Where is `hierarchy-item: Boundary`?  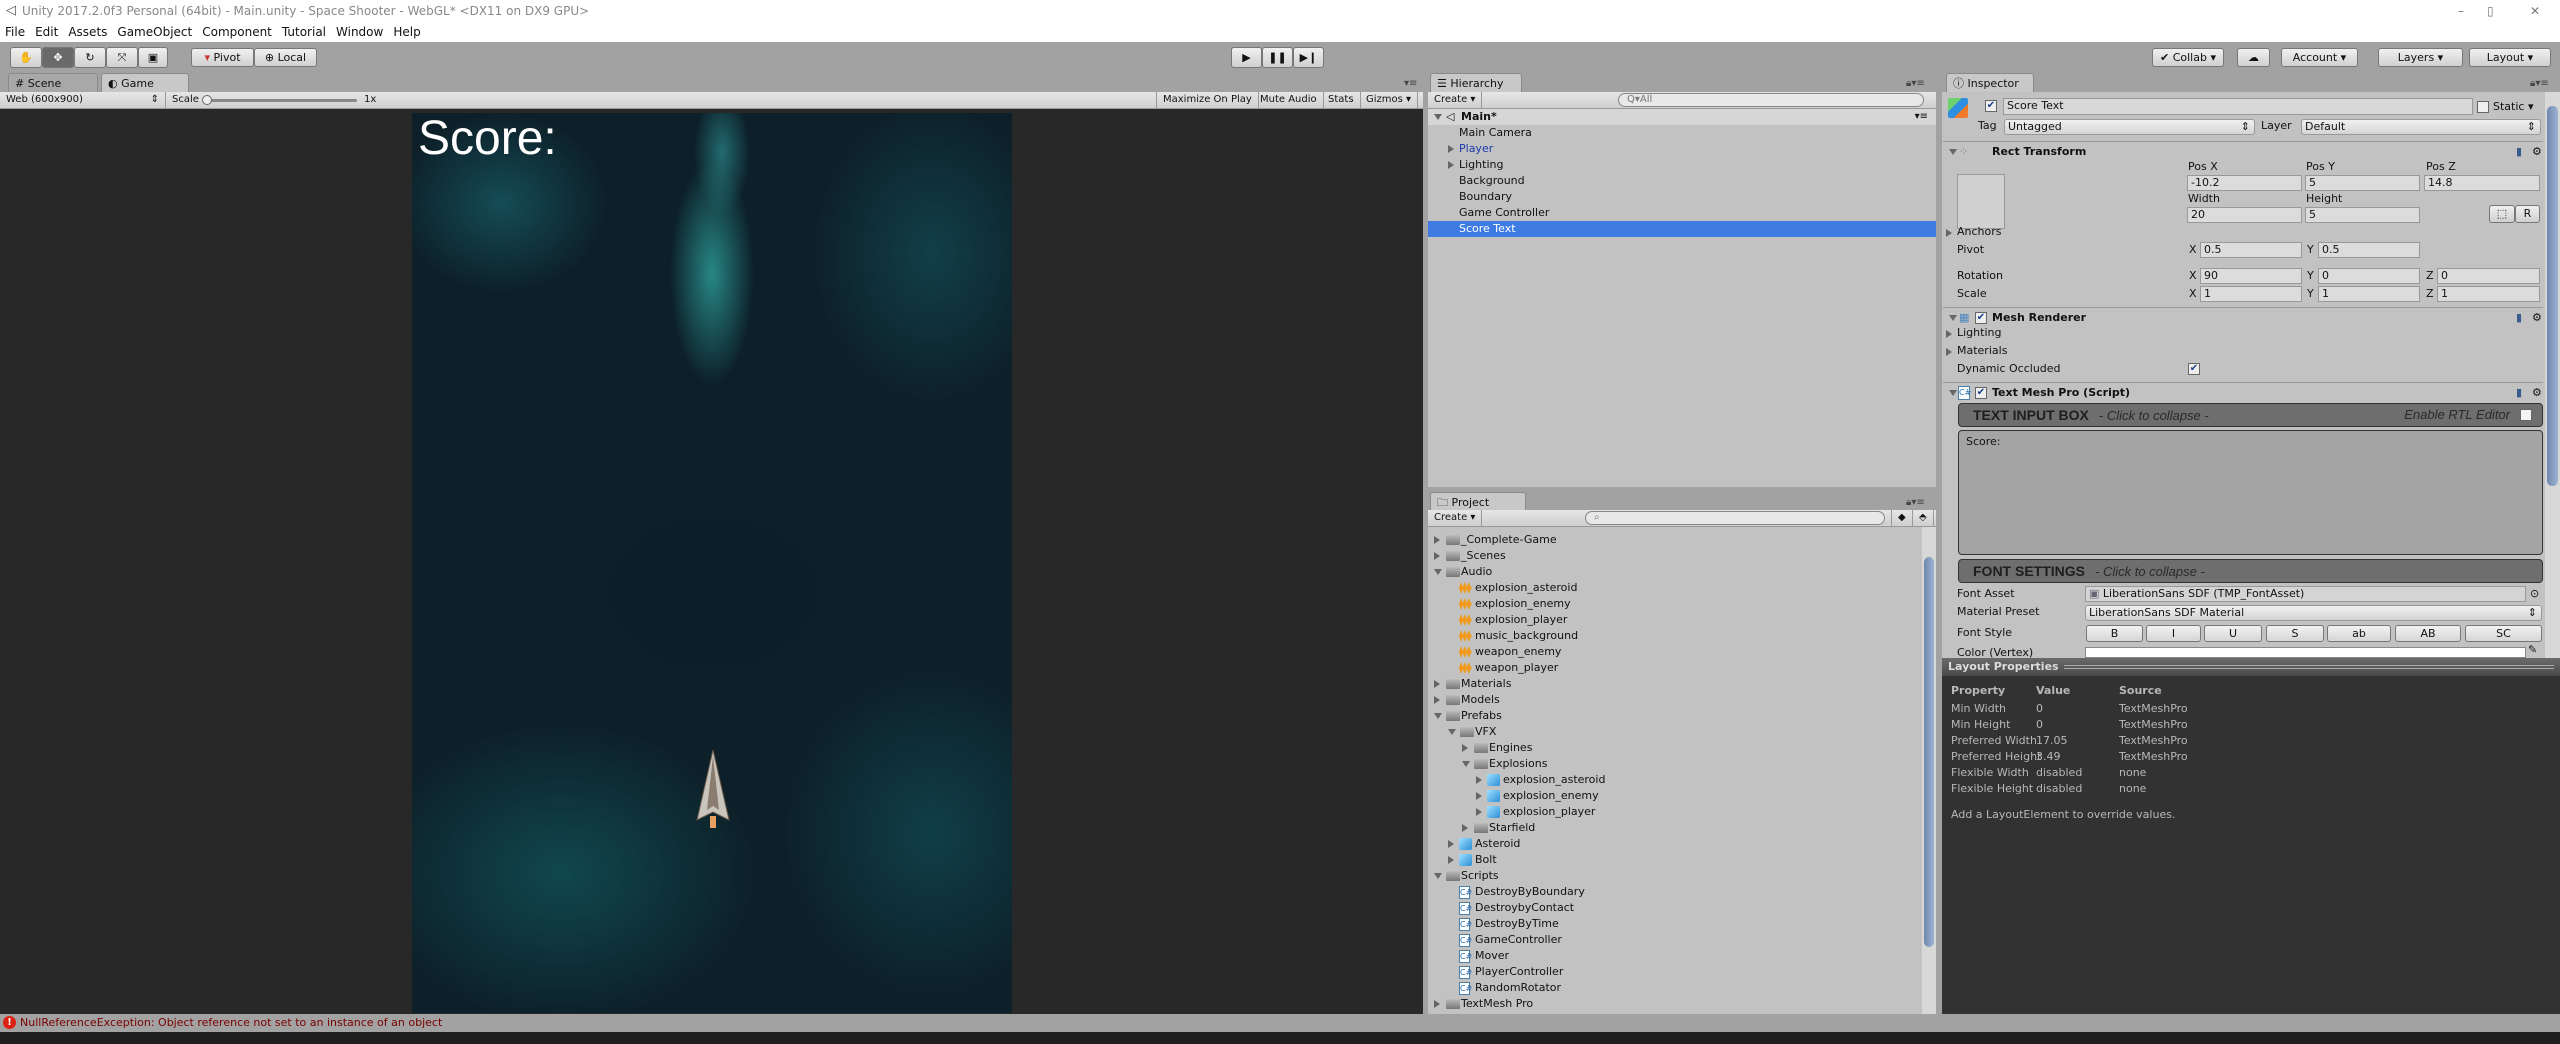
hierarchy-item: Boundary is located at coordinates (1682, 197).